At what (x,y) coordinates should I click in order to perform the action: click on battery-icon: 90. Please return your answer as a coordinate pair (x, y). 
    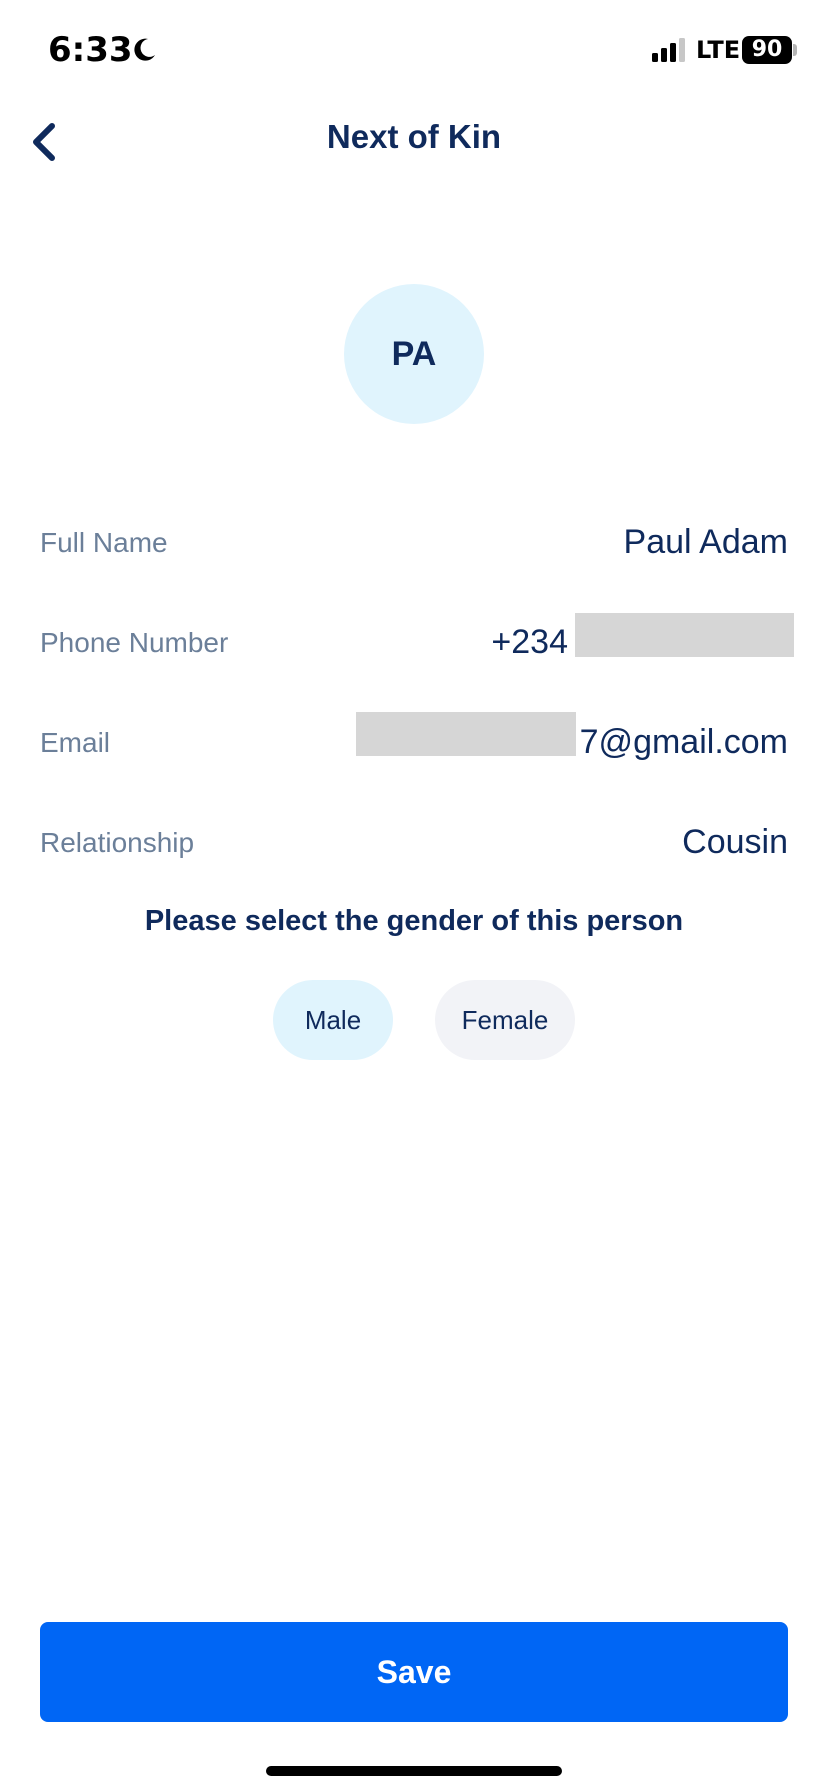
    Looking at the image, I should click on (767, 50).